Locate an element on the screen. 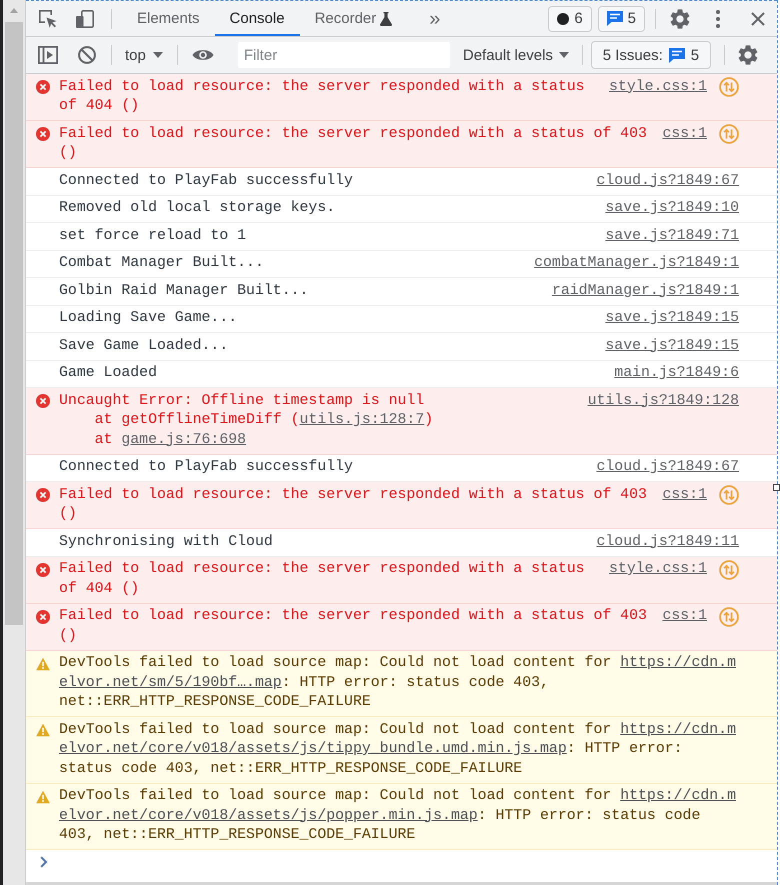 This screenshot has width=780, height=885. resize-handle is located at coordinates (776, 487).